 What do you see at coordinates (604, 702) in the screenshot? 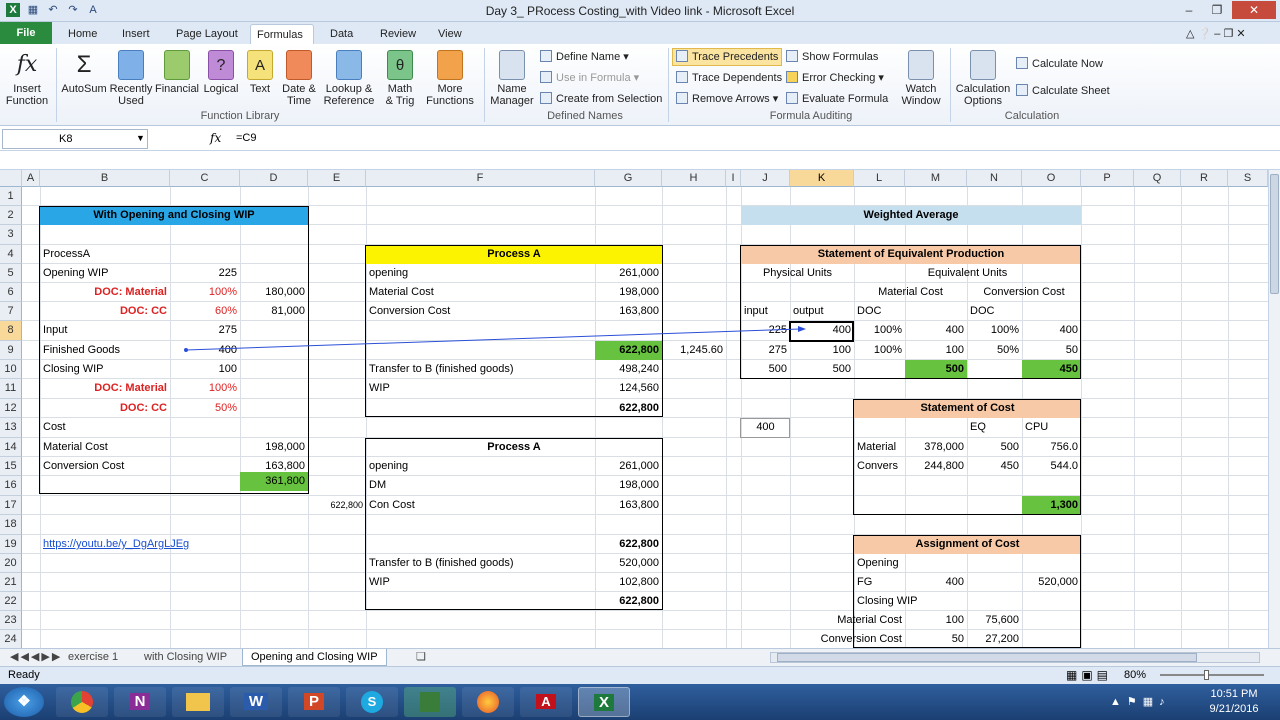
I see `excel-taskbar-icon: X` at bounding box center [604, 702].